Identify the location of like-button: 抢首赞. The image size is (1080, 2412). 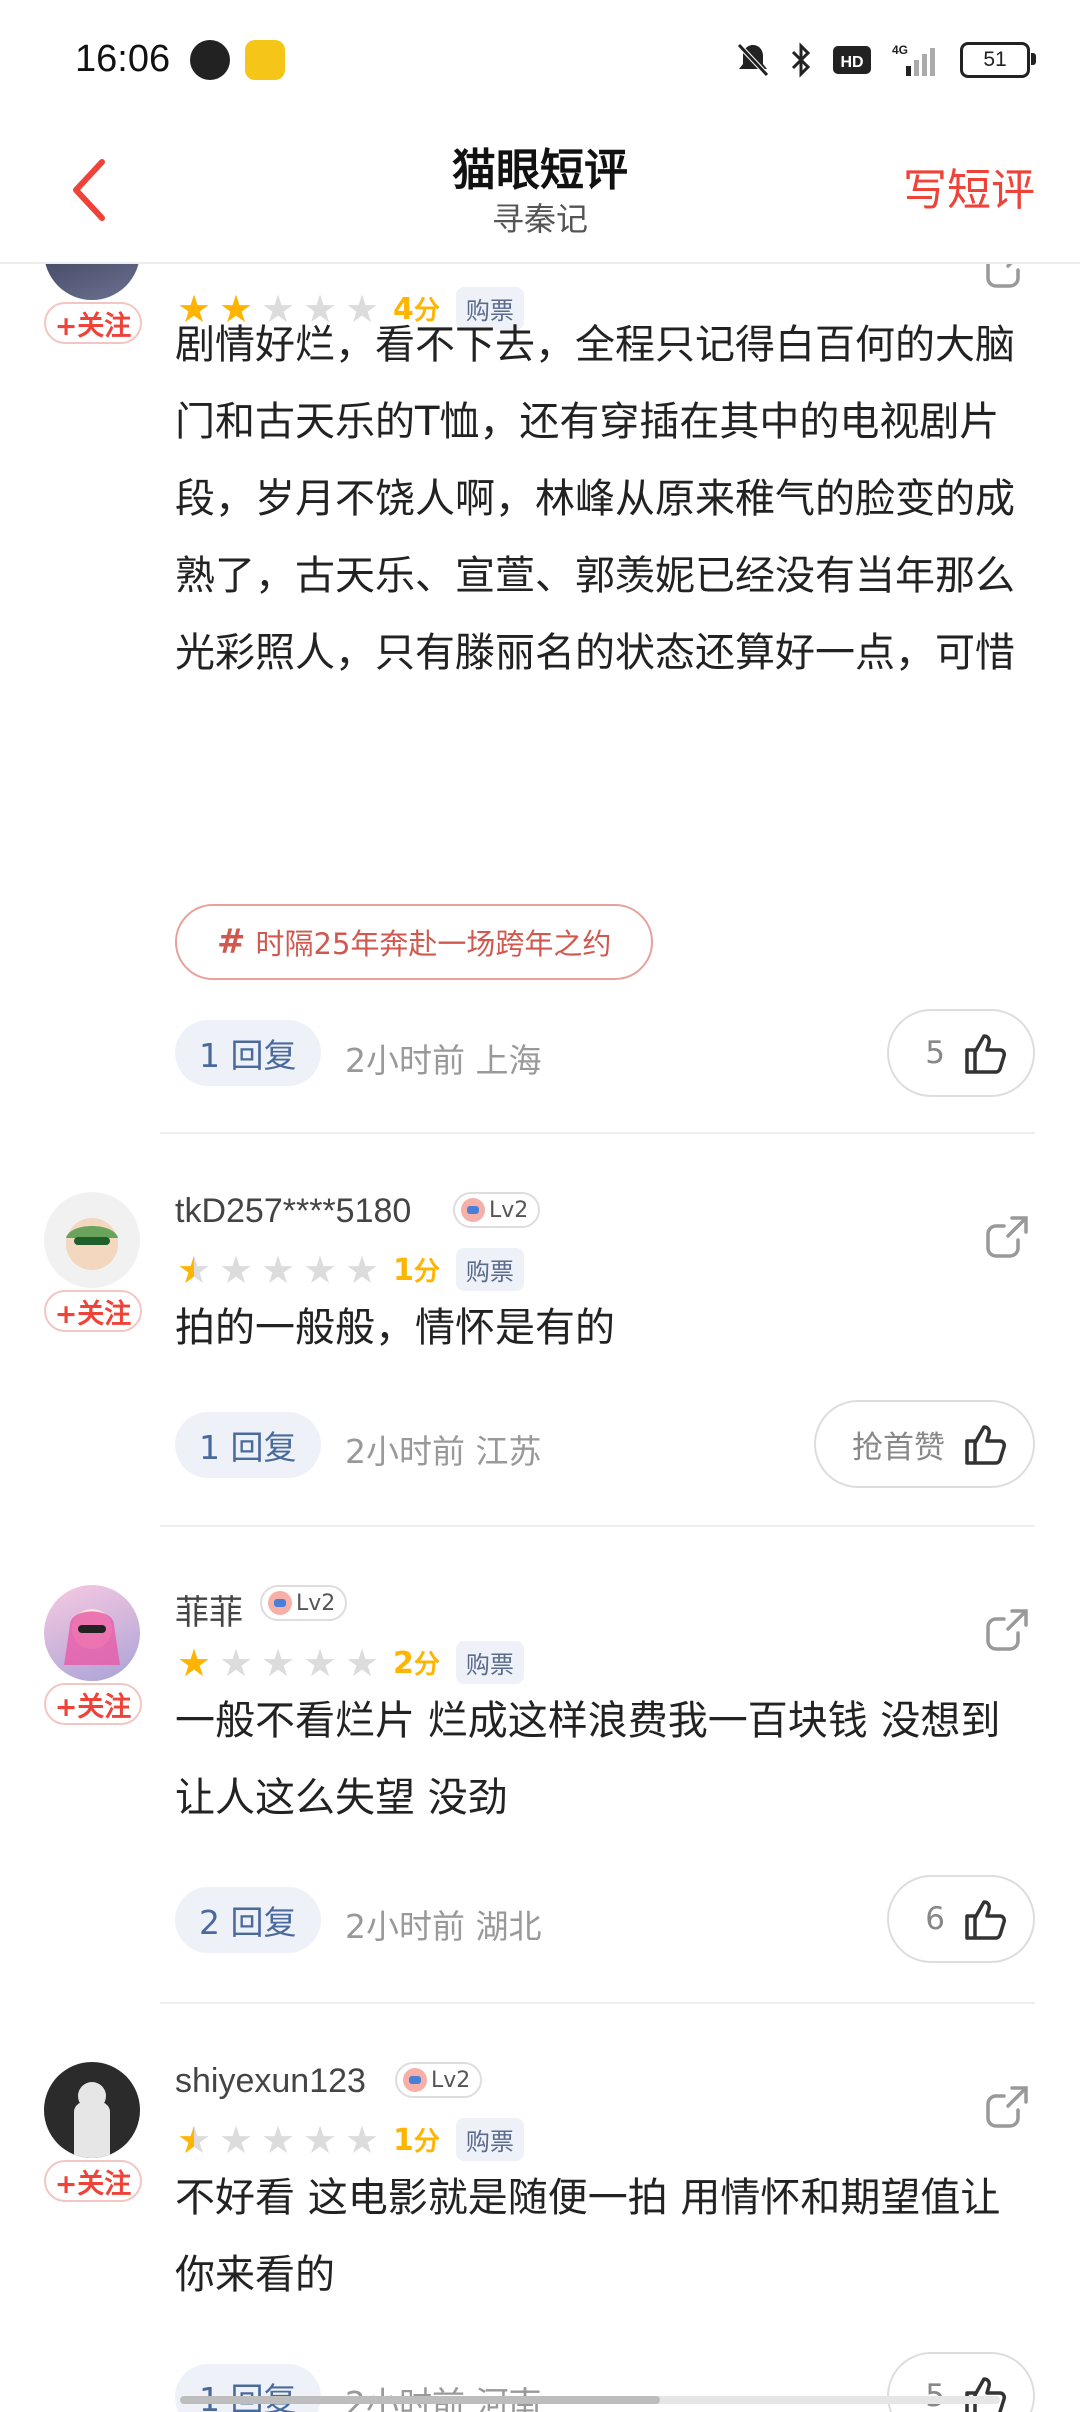
(924, 1444).